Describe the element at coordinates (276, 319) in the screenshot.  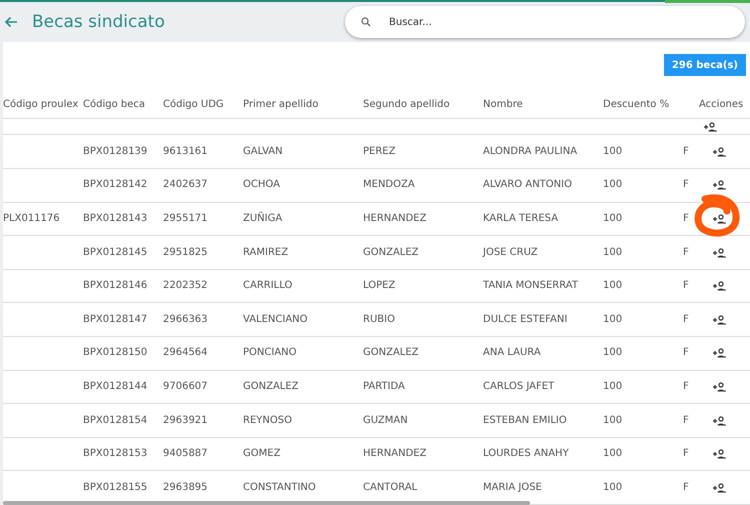
I see `table-cell-text: VALENCIANO` at that location.